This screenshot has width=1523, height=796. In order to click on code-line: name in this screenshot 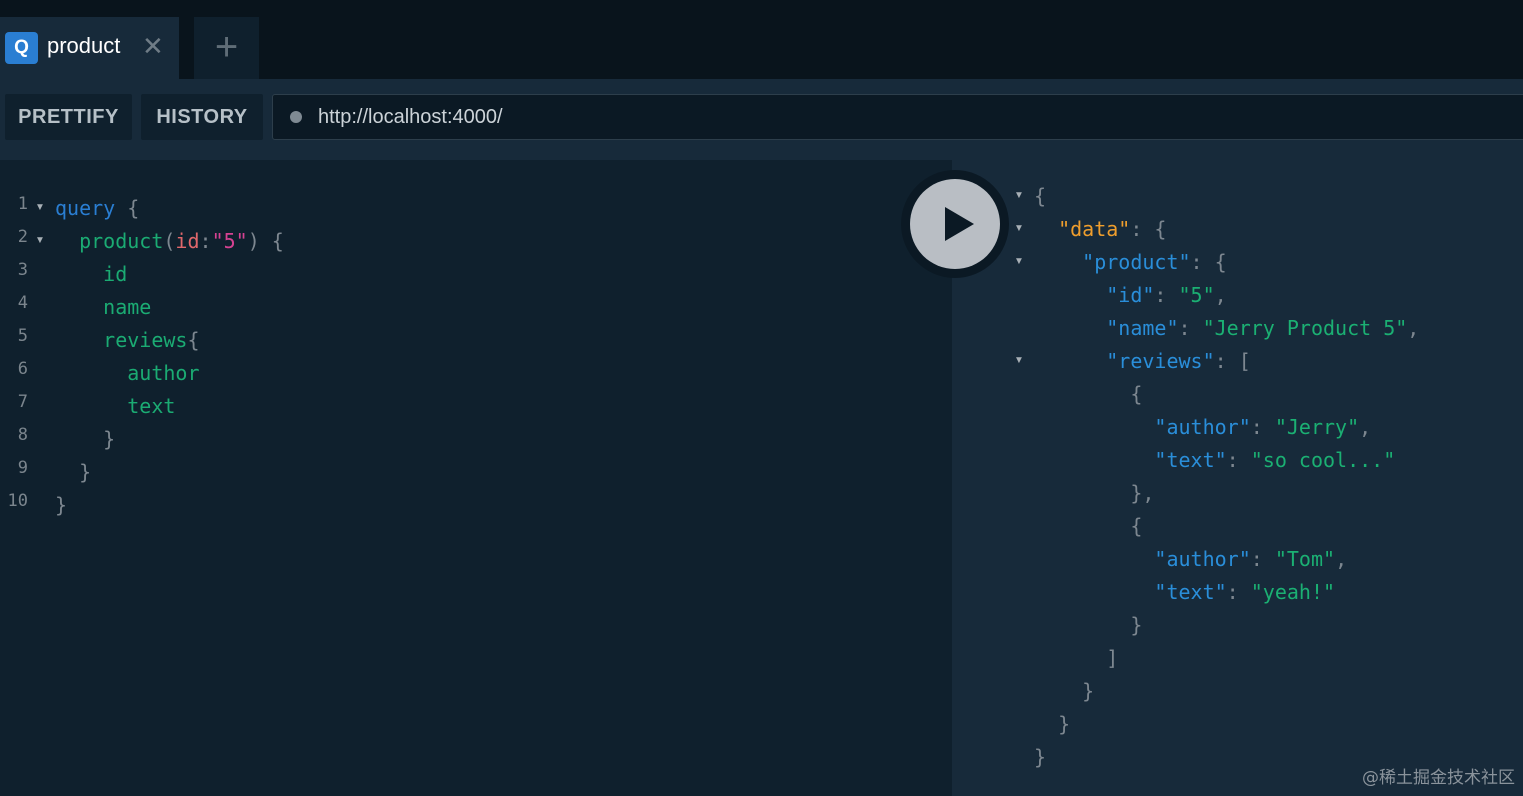, I will do `click(103, 307)`.